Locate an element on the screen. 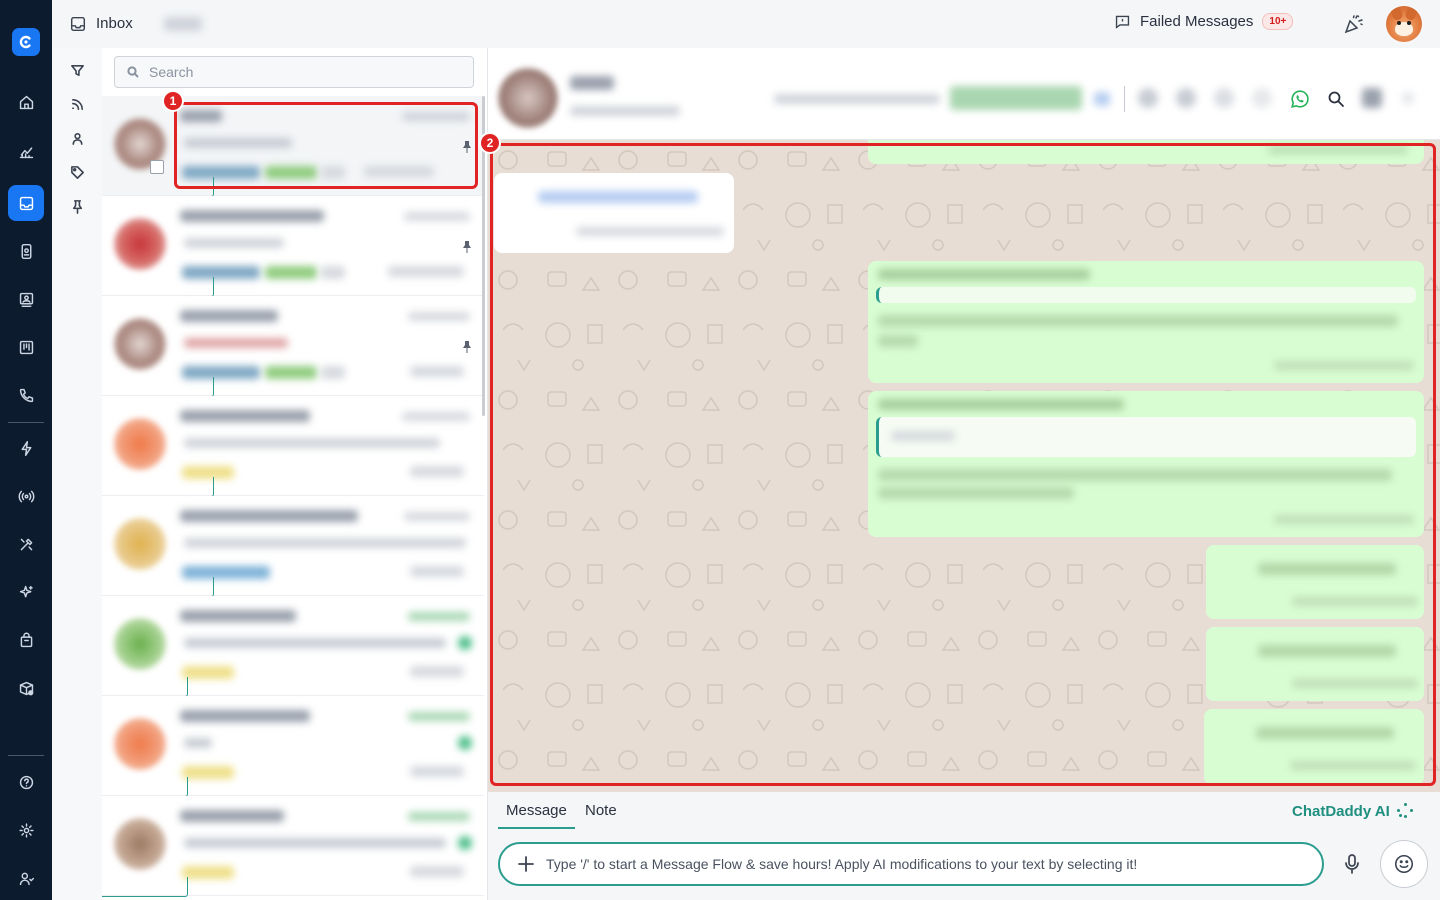  assignee-icon is located at coordinates (77, 138).